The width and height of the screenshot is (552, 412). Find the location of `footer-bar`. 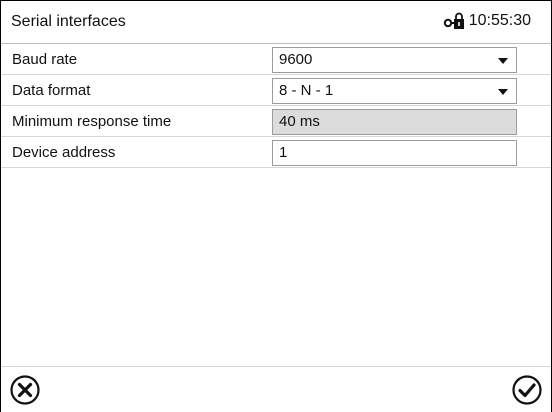

footer-bar is located at coordinates (276, 389).